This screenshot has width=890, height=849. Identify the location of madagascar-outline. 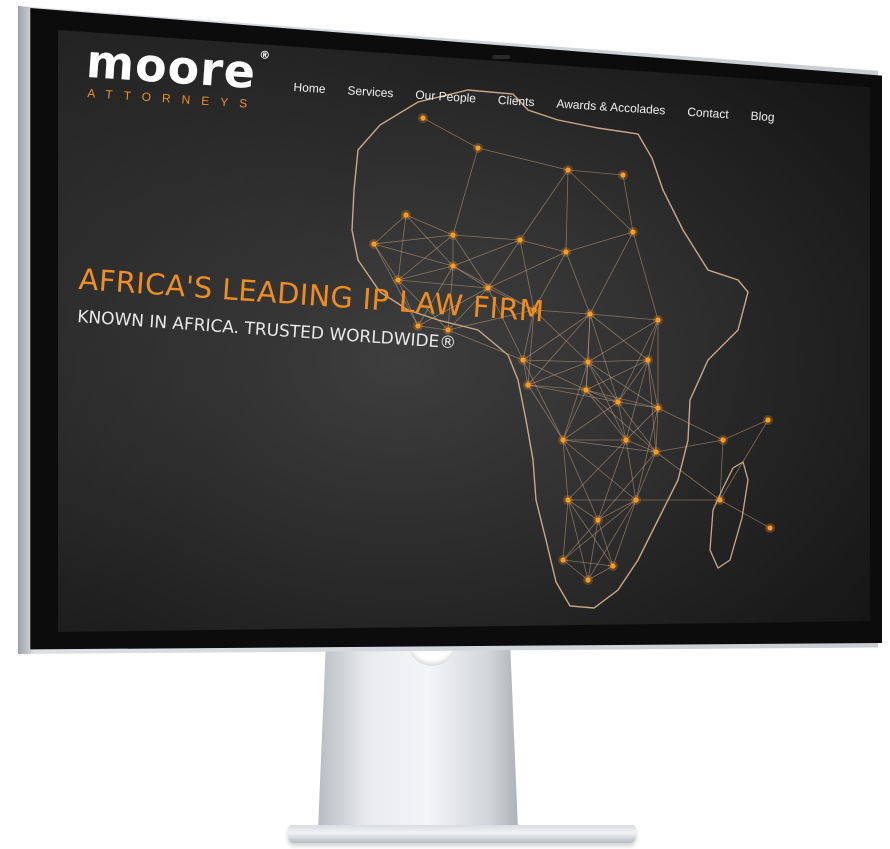
(729, 515).